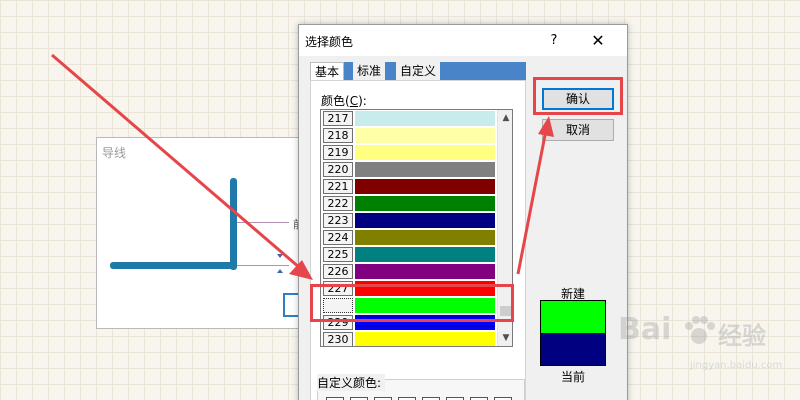 The width and height of the screenshot is (800, 400). I want to click on new-color-swatch, so click(573, 317).